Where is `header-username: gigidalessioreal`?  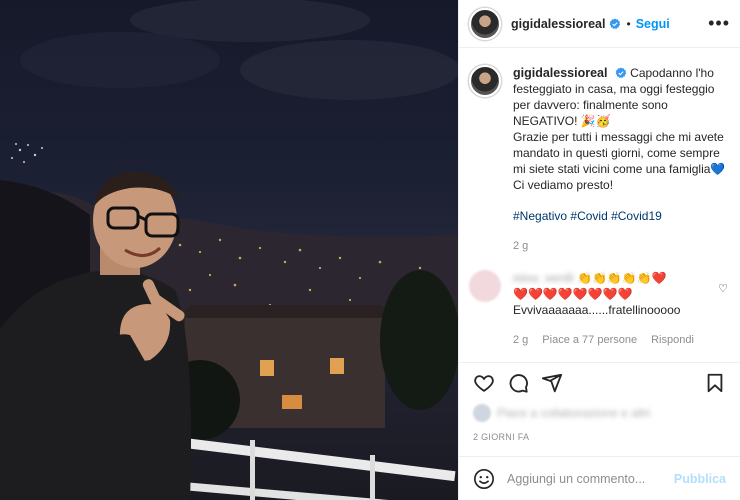 header-username: gigidalessioreal is located at coordinates (558, 24).